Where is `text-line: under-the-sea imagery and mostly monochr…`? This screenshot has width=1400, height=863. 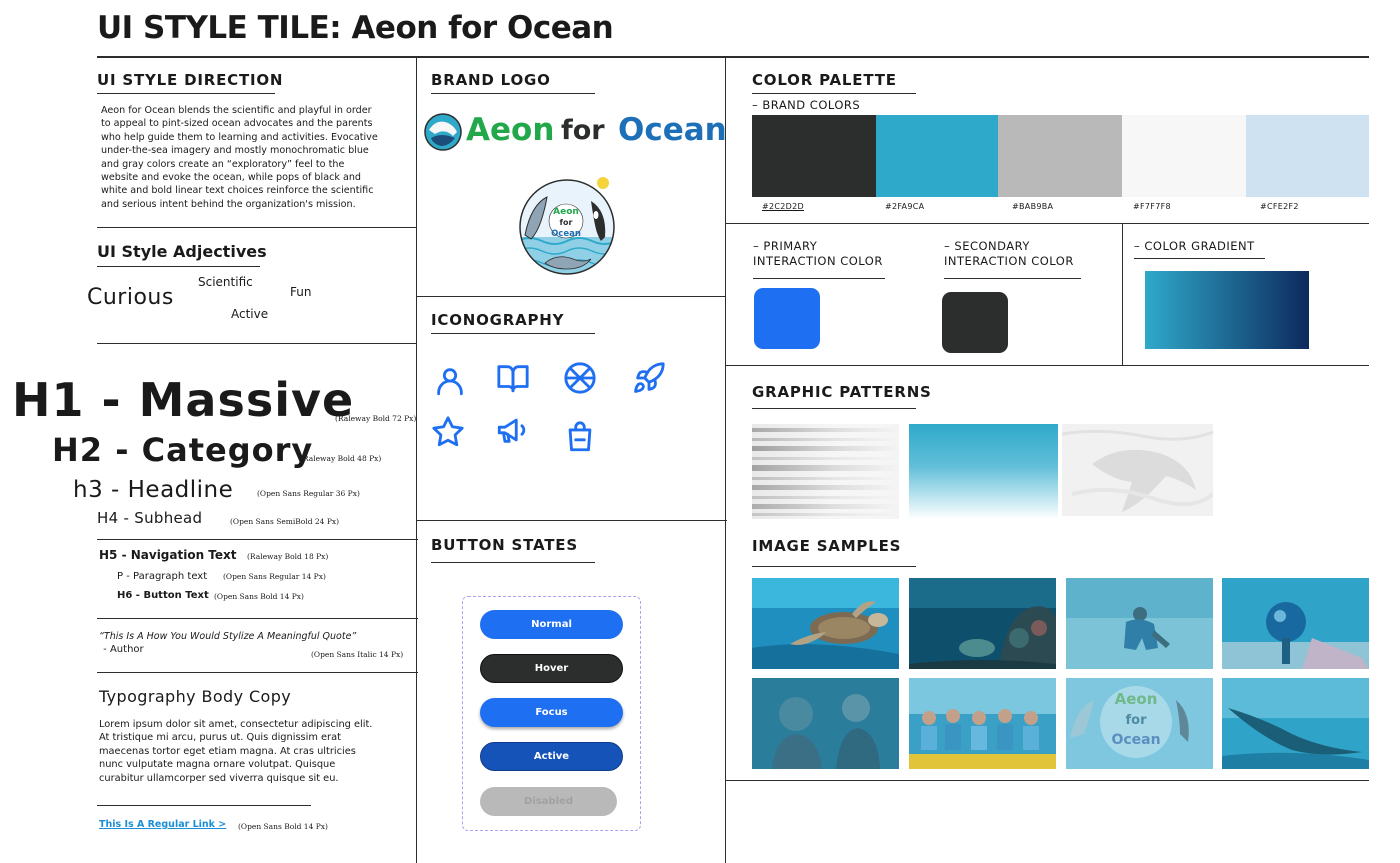
text-line: under-the-sea imagery and mostly monochr… is located at coordinates (235, 151).